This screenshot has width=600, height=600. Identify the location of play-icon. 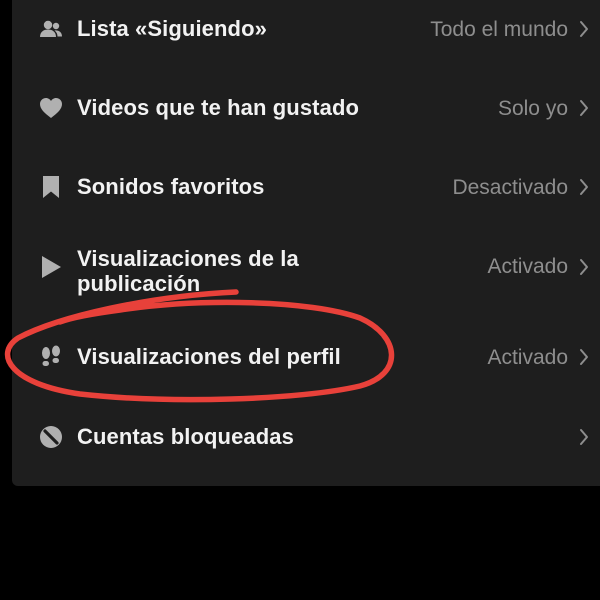
(51, 267).